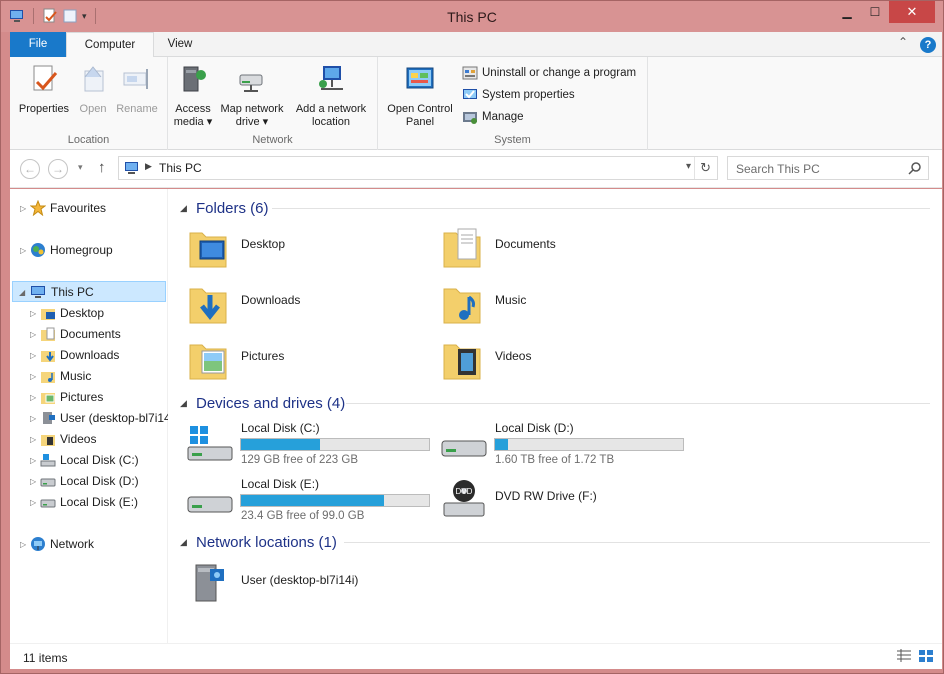 The width and height of the screenshot is (944, 674). I want to click on section-divider, so click(601, 208).